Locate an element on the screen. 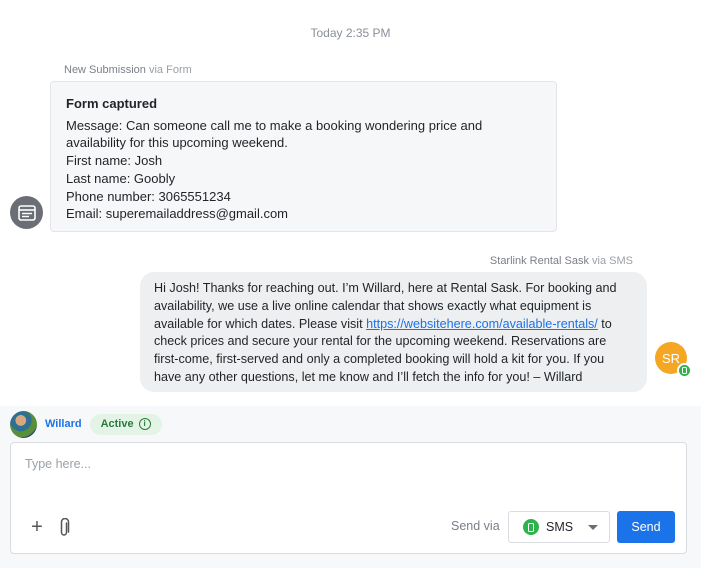 This screenshot has height=568, width=701. sms-message-meta: Starlink Rental Sask via SMS is located at coordinates (561, 261).